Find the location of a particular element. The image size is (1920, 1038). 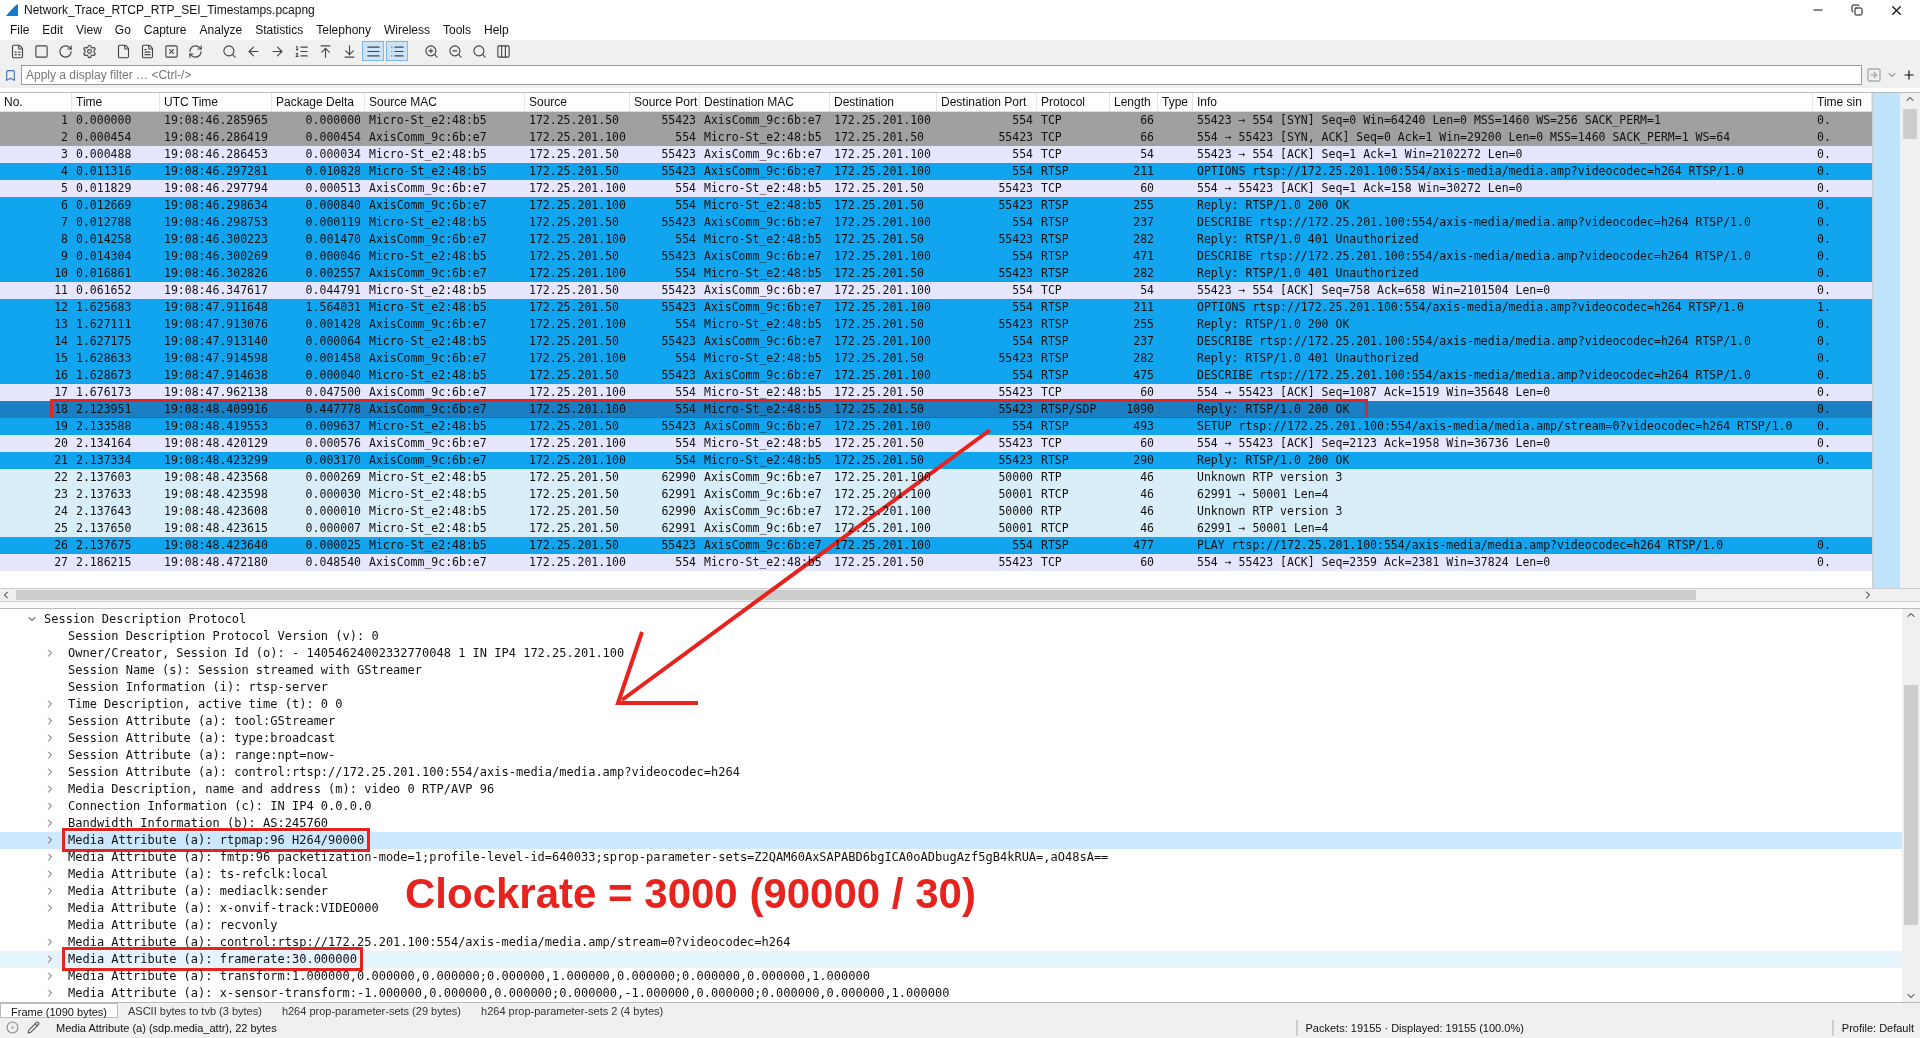

column-header: UTC Time is located at coordinates (216, 102).